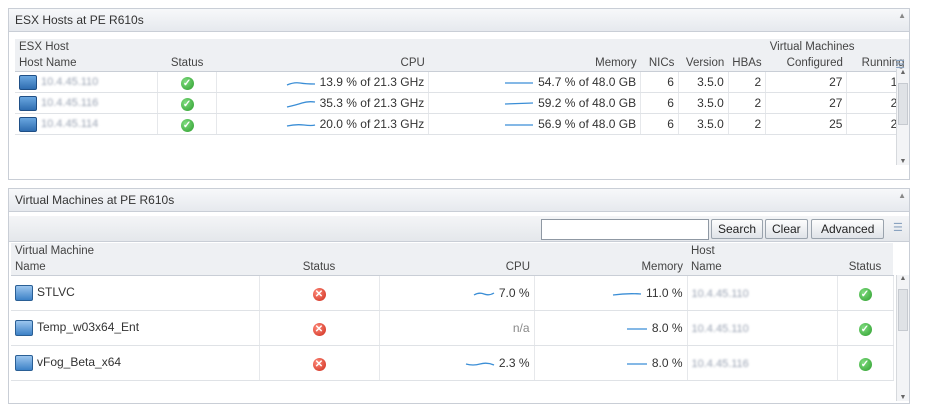  I want to click on table-row: STLVC ✕ 7.0 % 11.0 % 10.4.45.110 ✓, so click(452, 293).